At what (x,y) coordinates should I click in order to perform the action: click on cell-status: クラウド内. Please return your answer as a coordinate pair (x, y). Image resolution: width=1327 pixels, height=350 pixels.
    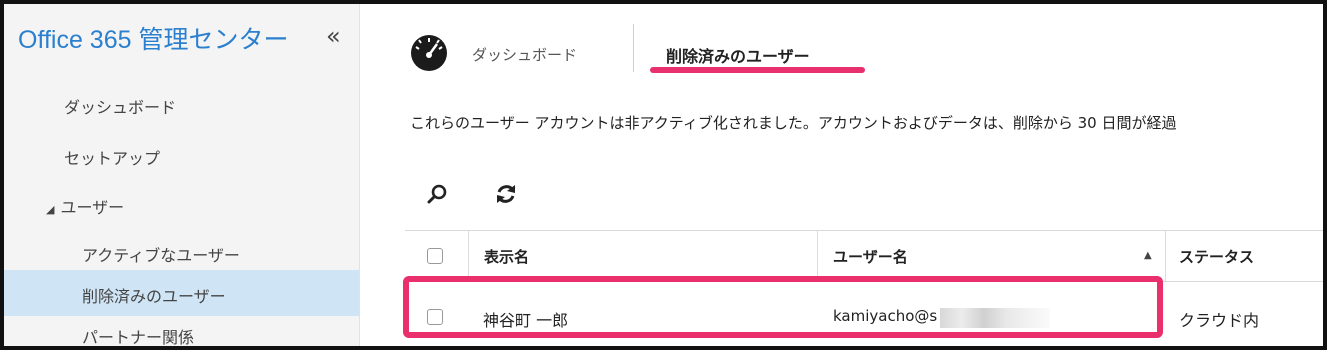
    Looking at the image, I should click on (1219, 320).